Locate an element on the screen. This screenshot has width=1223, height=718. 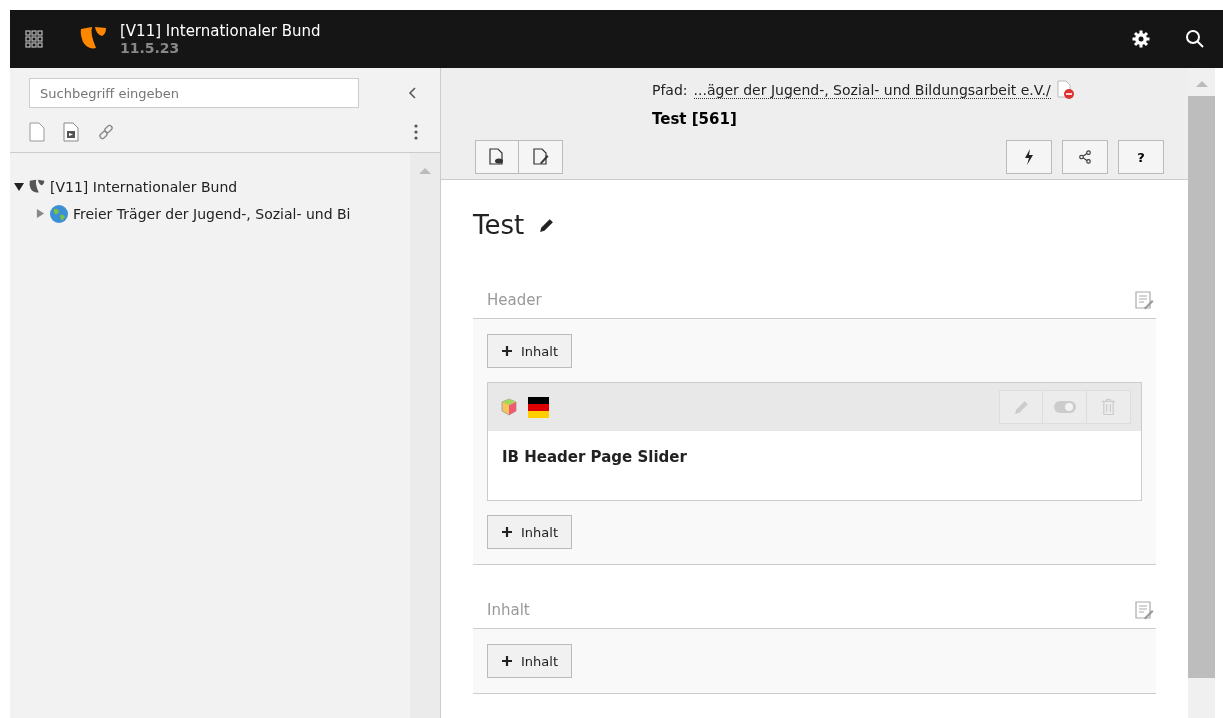
lightning-icon is located at coordinates (1029, 157).